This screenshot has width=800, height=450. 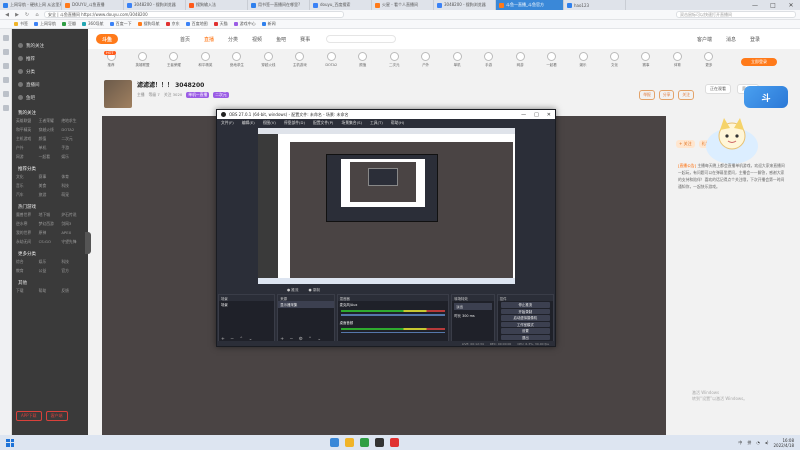 I want to click on sidebar-link: 娱乐, so click(x=72, y=157).